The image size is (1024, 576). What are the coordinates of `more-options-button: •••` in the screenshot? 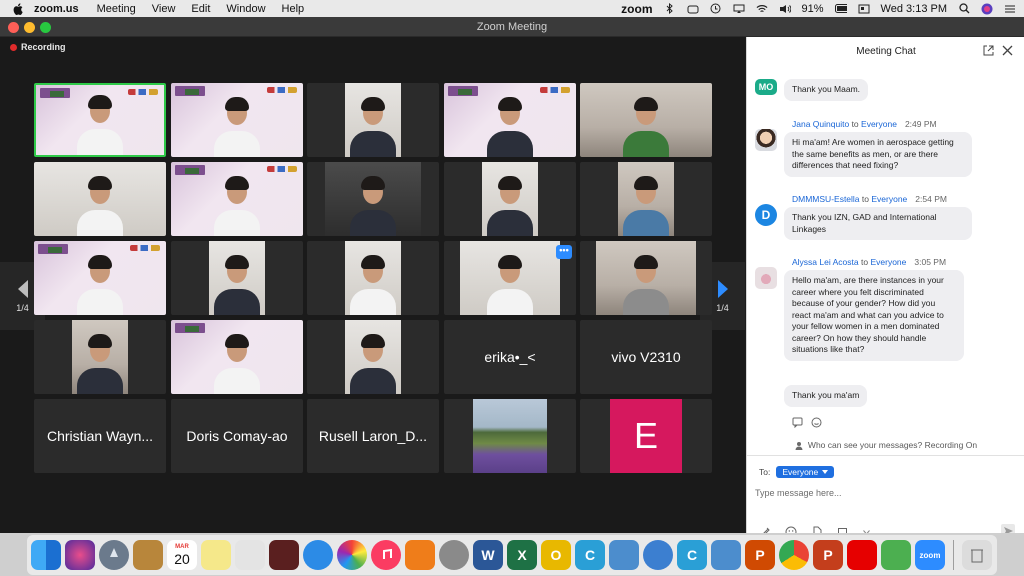 It's located at (564, 252).